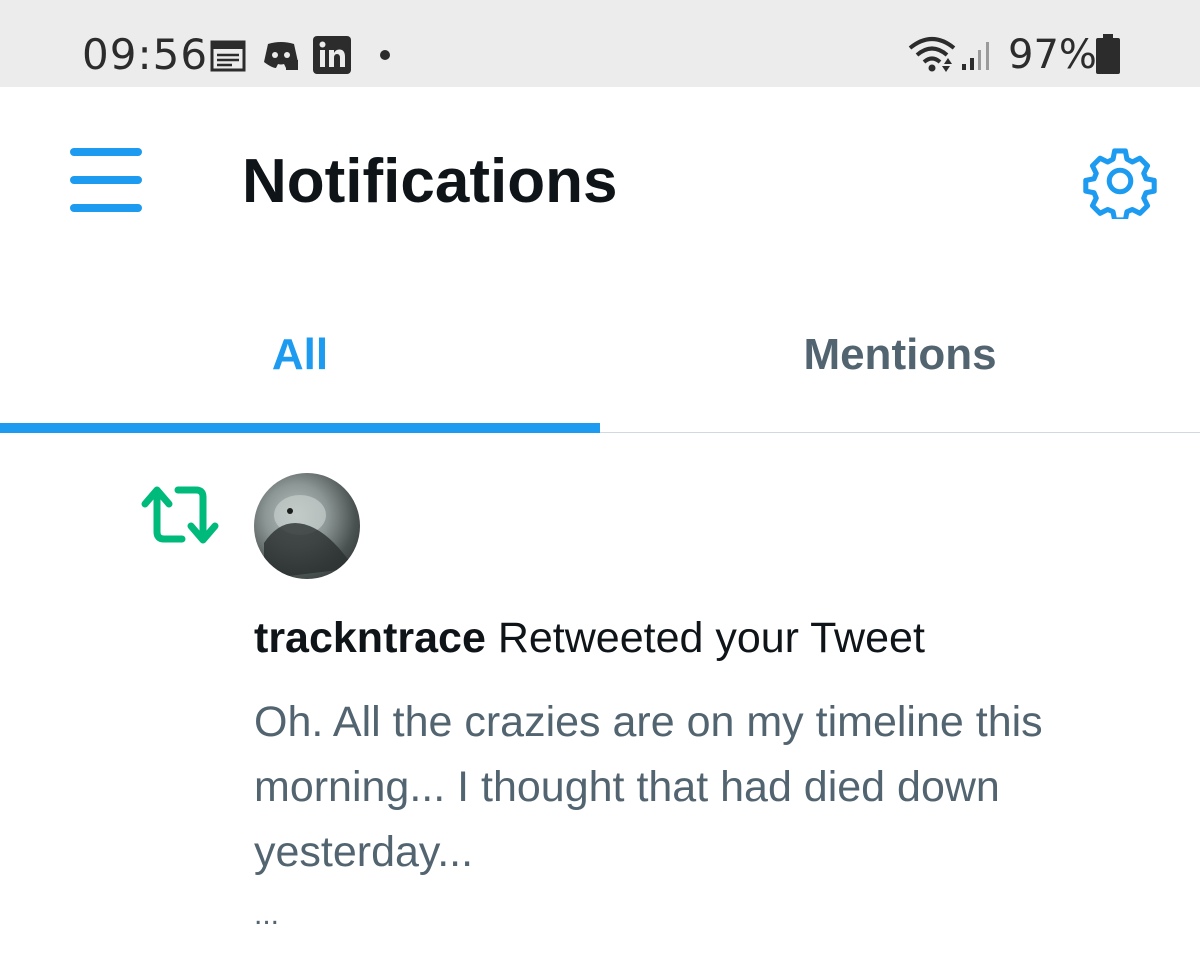 The image size is (1200, 963). Describe the element at coordinates (281, 56) in the screenshot. I see `discord-icon` at that location.